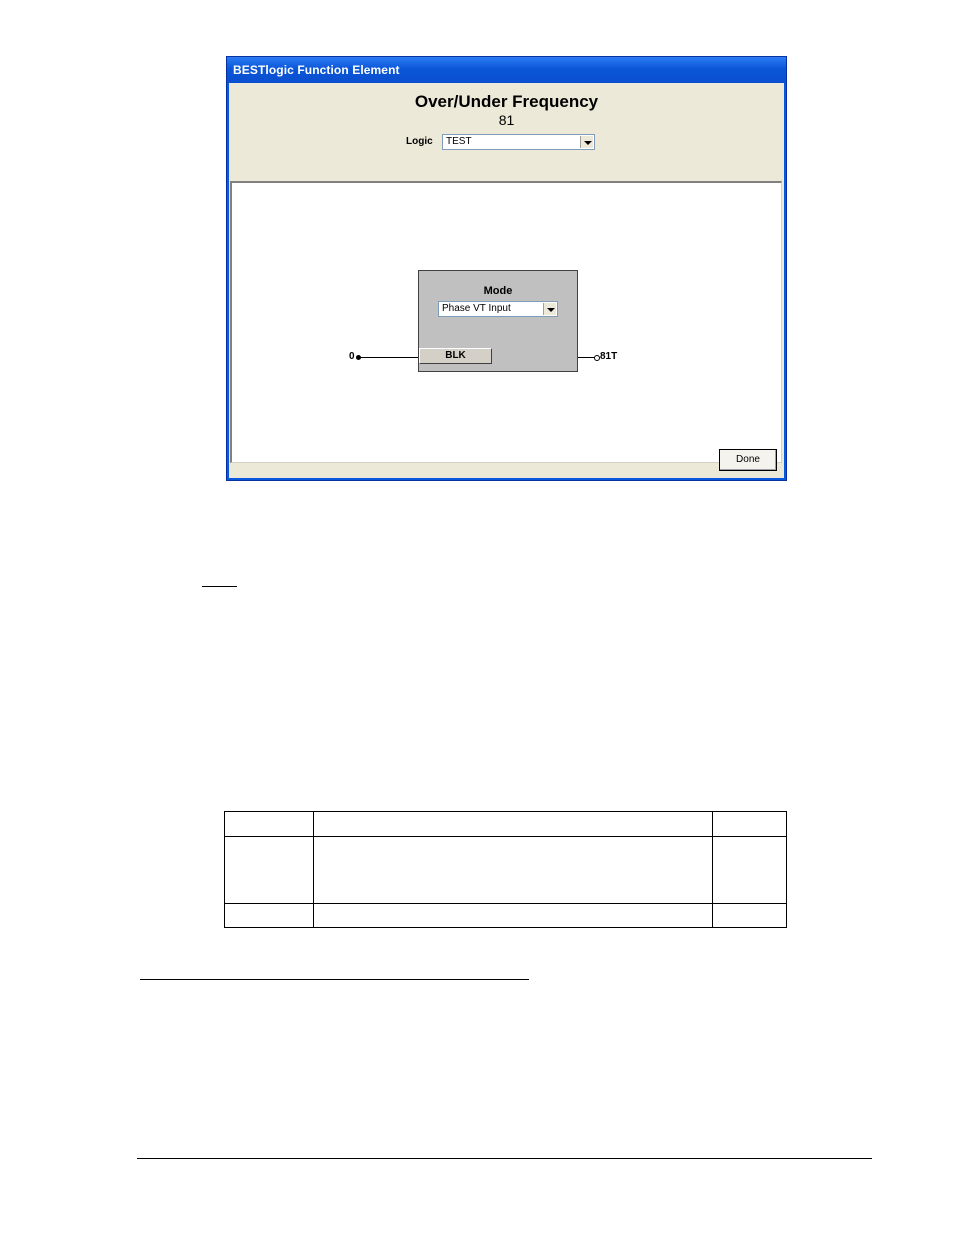 This screenshot has width=954, height=1235. Describe the element at coordinates (504, 1158) in the screenshot. I see `footer-divider` at that location.